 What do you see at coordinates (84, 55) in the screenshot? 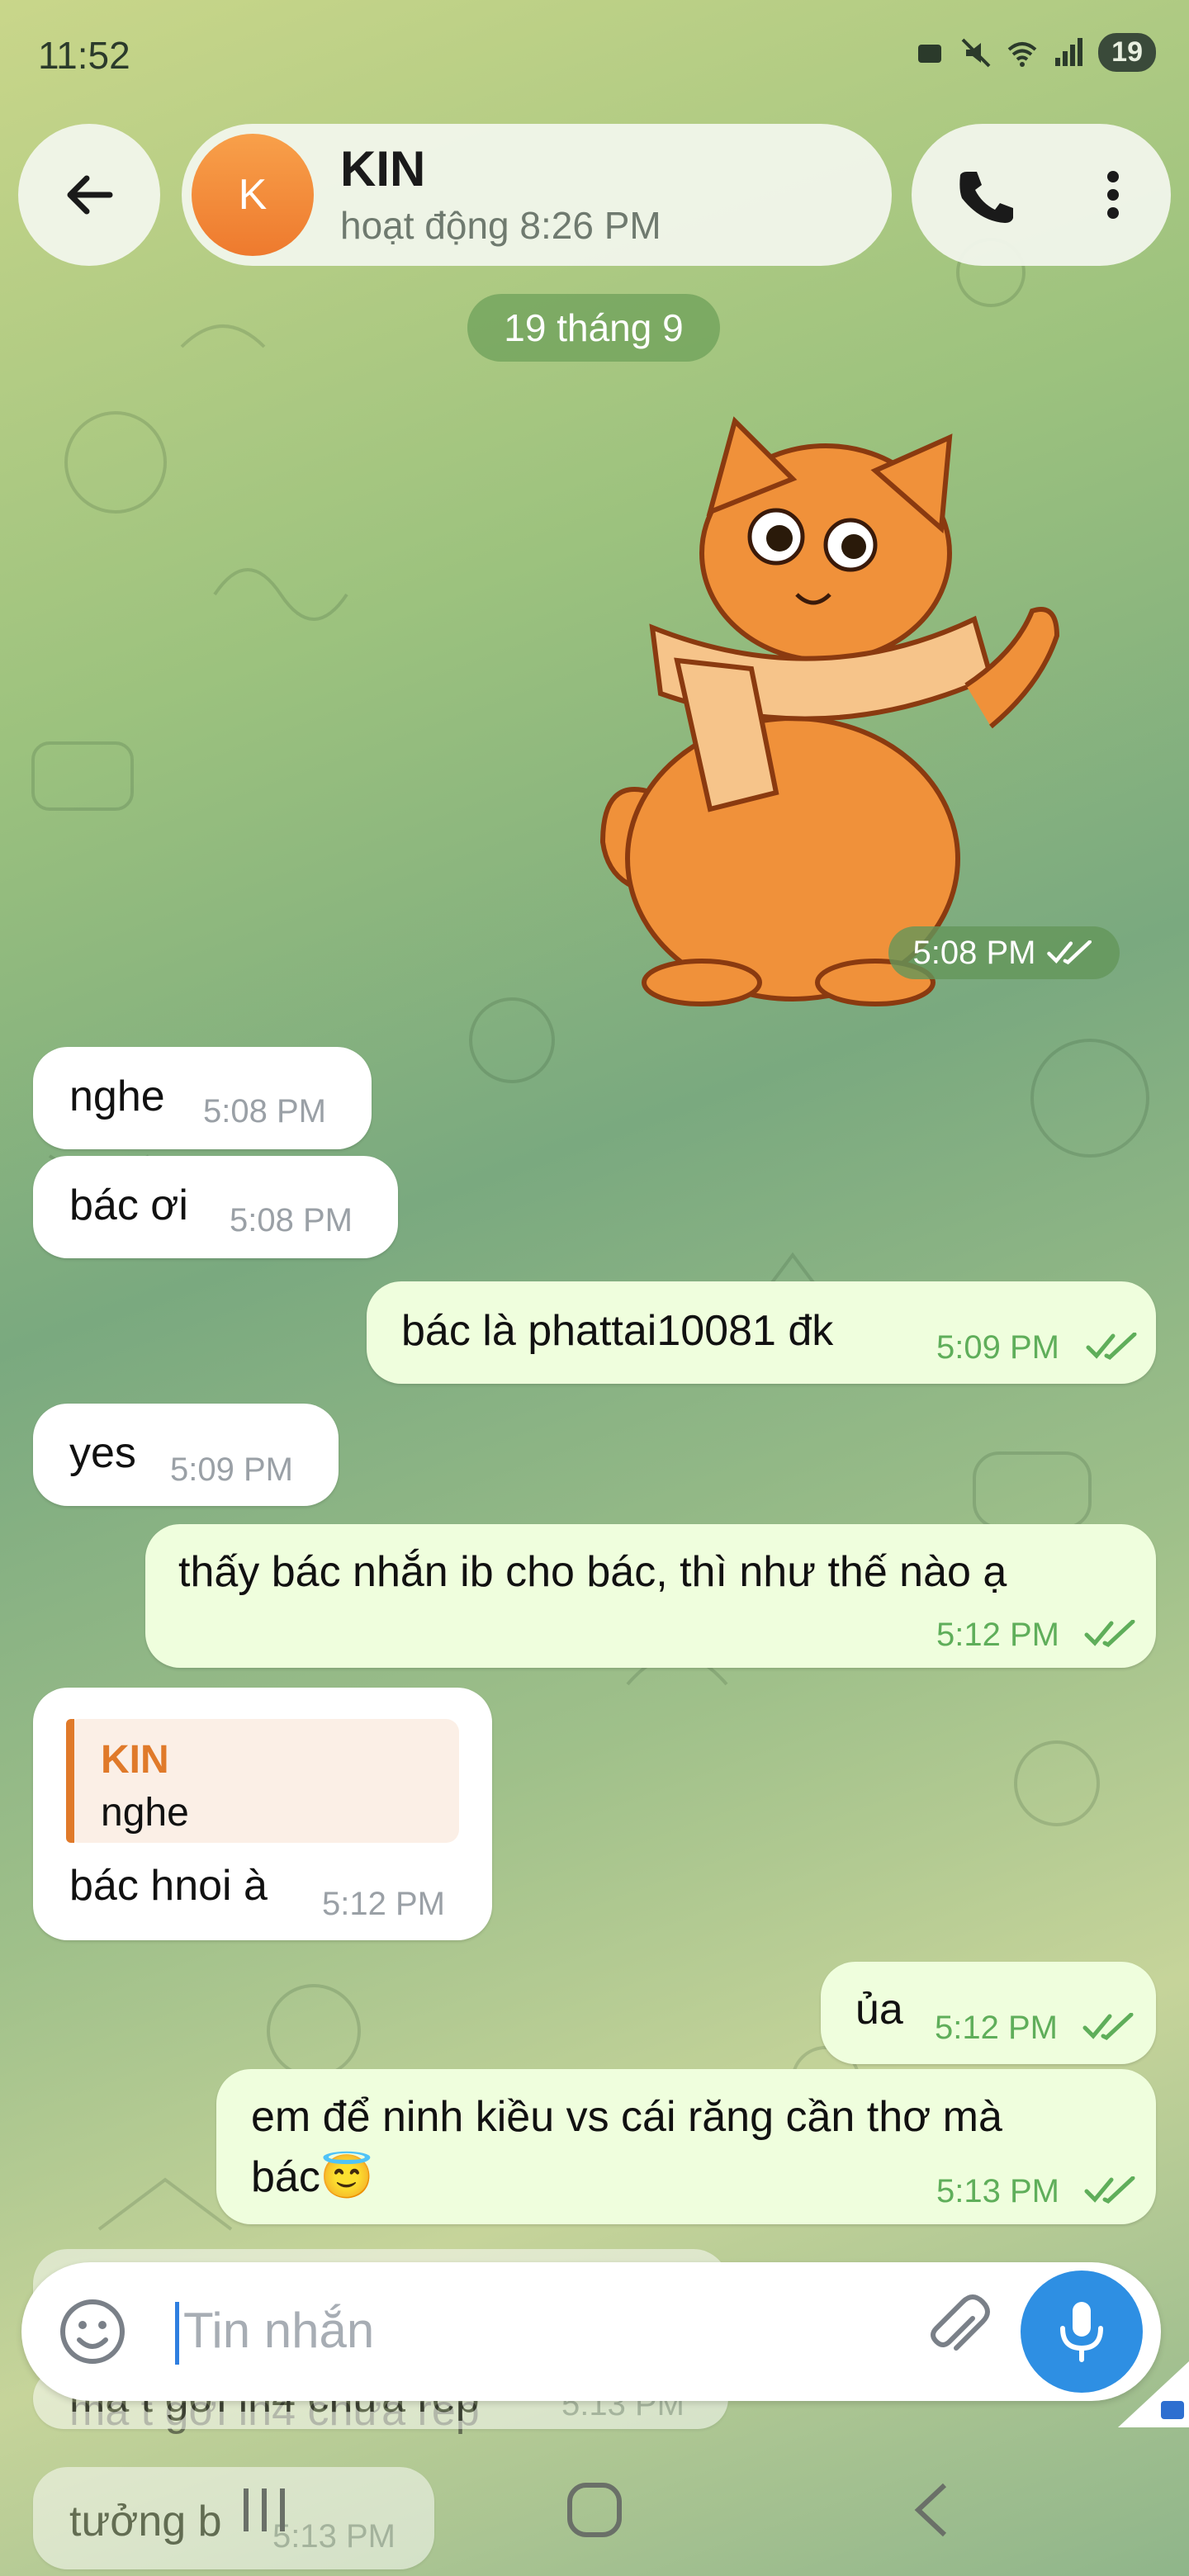
I see `clock: 11:52` at bounding box center [84, 55].